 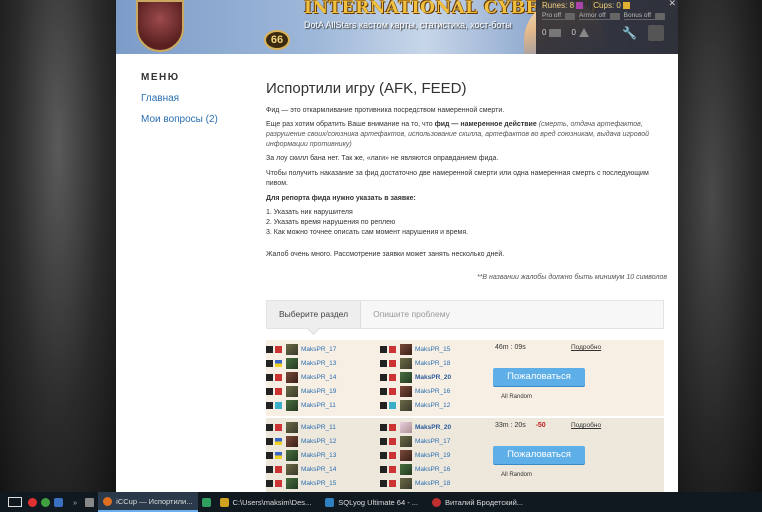 I want to click on armor-toggle: Armor off, so click(x=599, y=16).